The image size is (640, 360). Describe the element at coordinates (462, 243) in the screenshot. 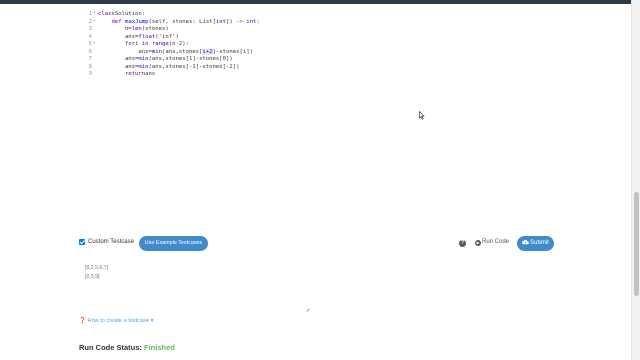

I see `help-icon: ?` at that location.